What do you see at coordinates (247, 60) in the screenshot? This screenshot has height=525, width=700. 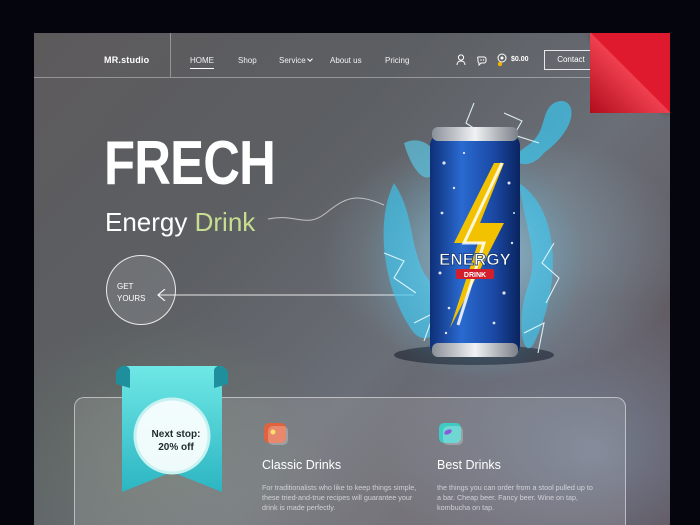 I see `nav-shop: Shop` at bounding box center [247, 60].